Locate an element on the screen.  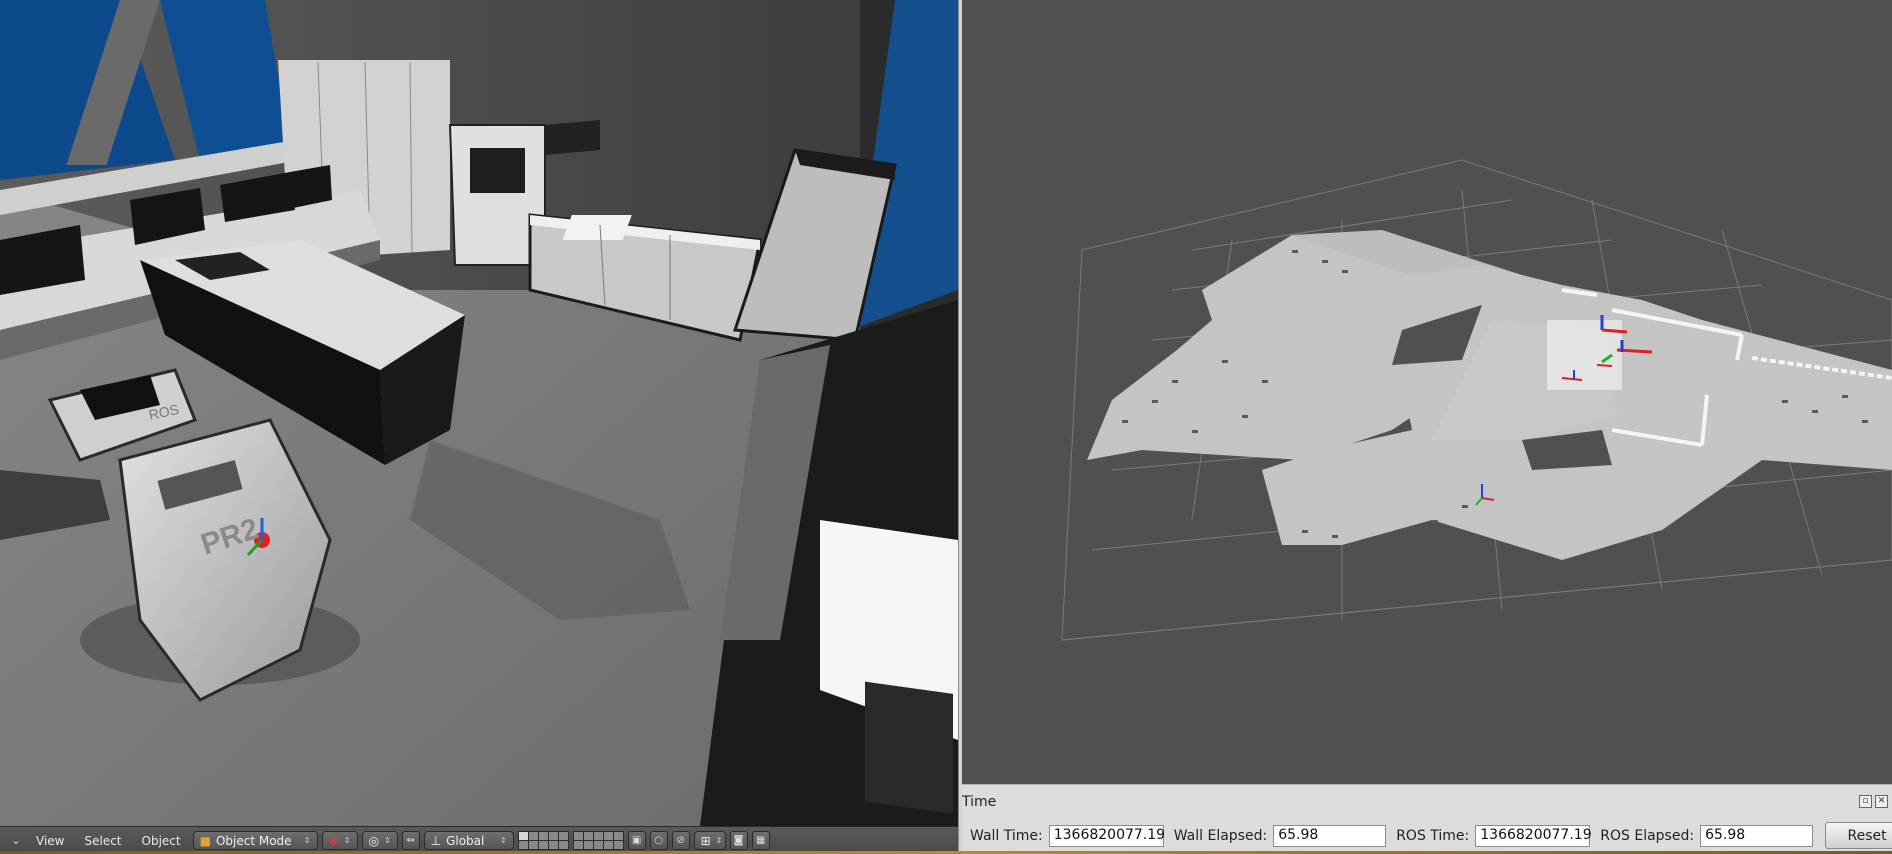
time-panel-title: Time is located at coordinates (979, 802).